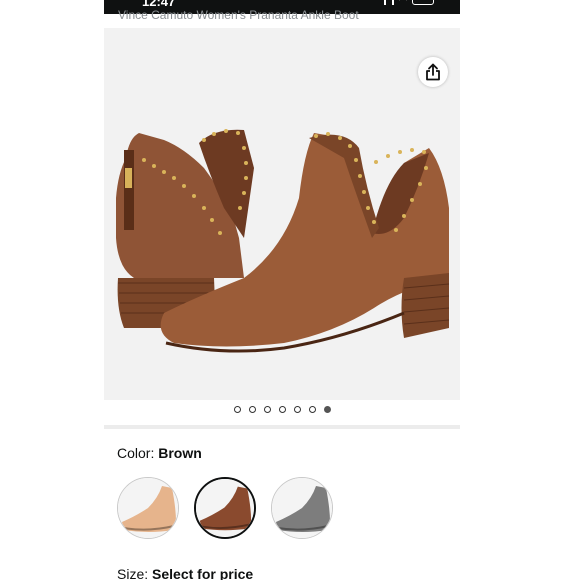 This screenshot has width=580, height=580. I want to click on size-label: Size: Select for price, so click(185, 573).